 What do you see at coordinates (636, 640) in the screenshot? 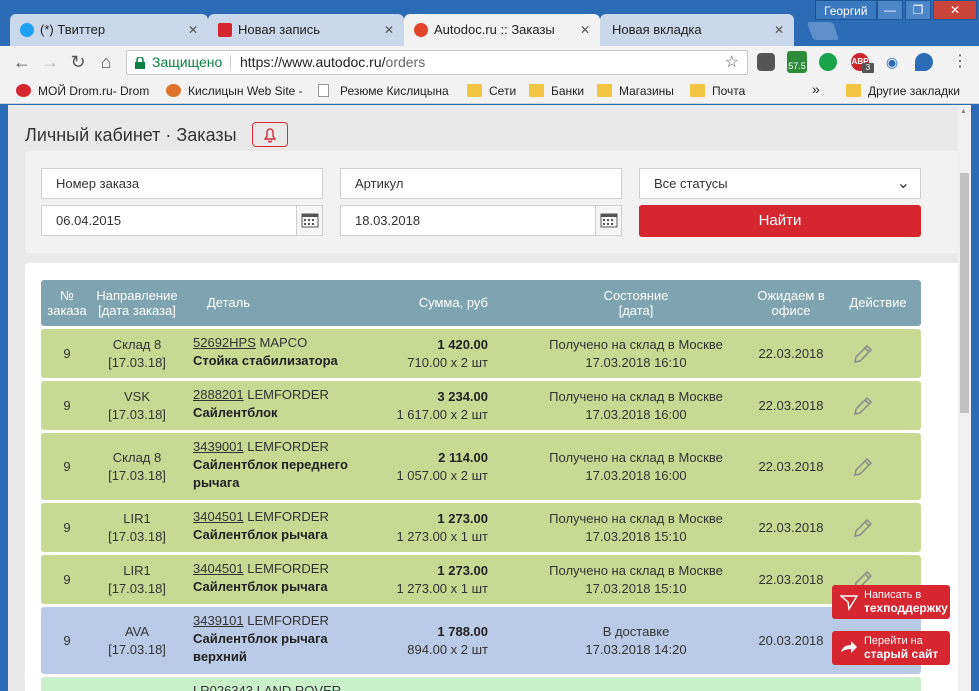
I see `state-cell: В доставке 17.03.2018 14:20` at bounding box center [636, 640].